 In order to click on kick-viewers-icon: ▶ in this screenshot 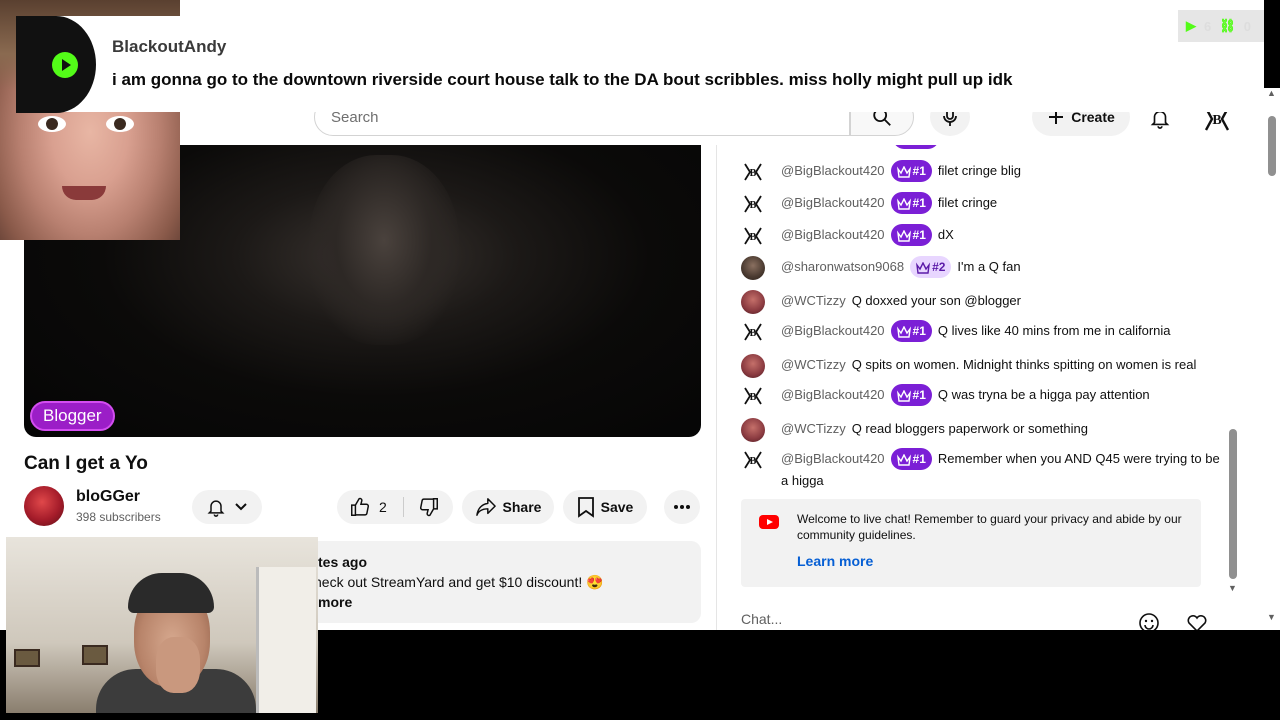, I will do `click(1191, 25)`.